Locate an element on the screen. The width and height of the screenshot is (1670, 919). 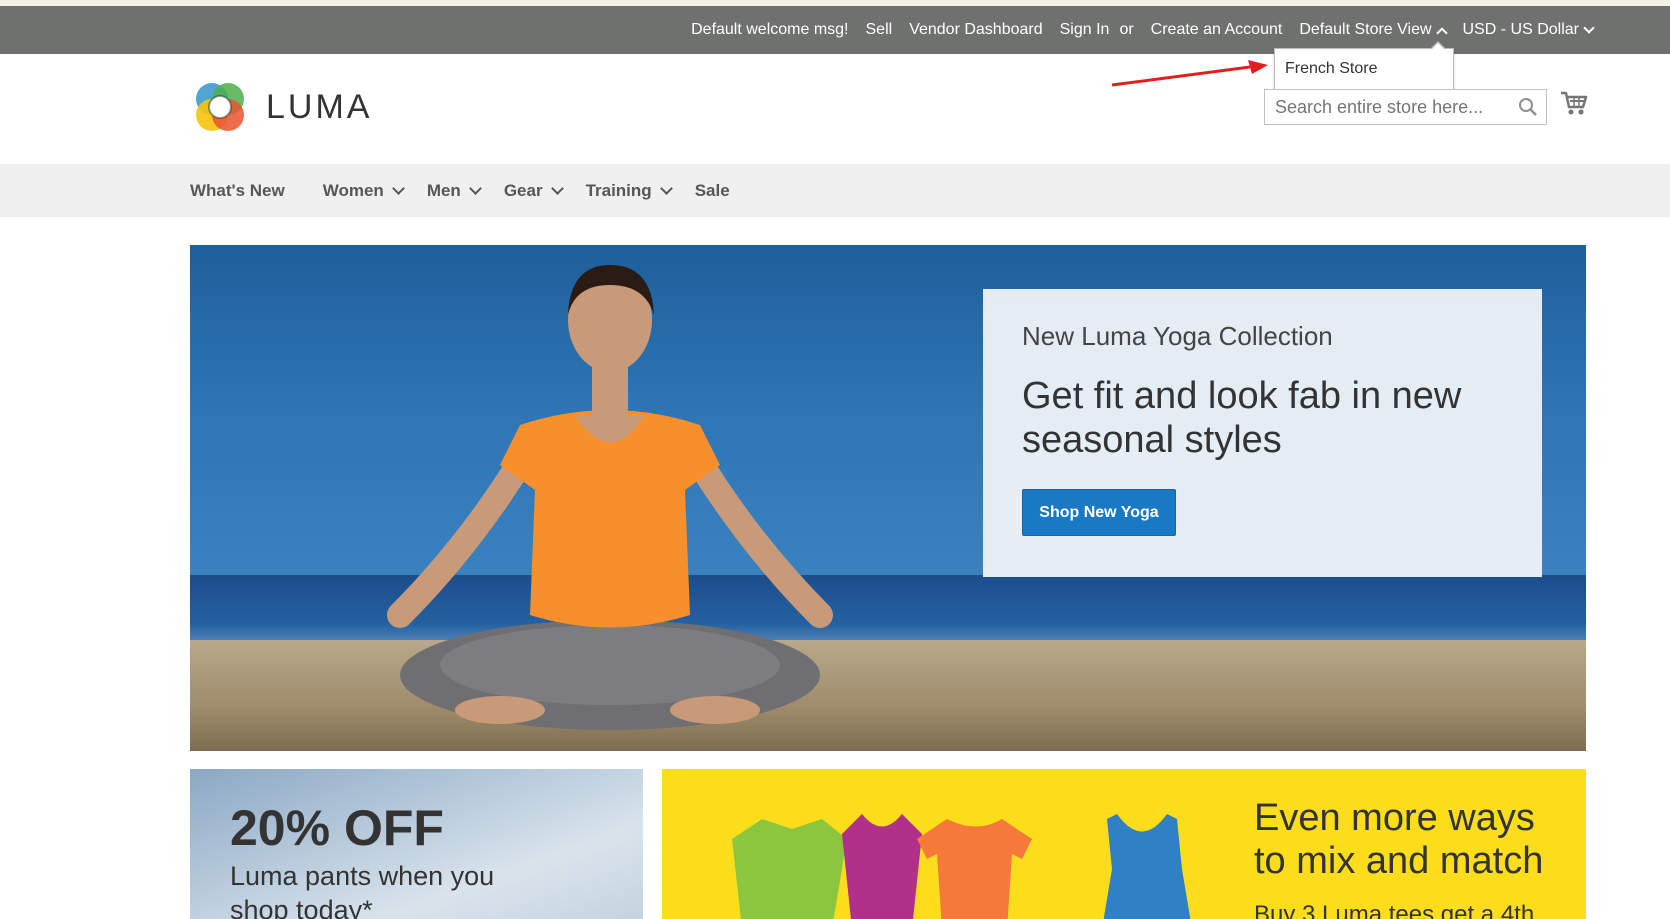
chevron-up-icon is located at coordinates (1441, 32).